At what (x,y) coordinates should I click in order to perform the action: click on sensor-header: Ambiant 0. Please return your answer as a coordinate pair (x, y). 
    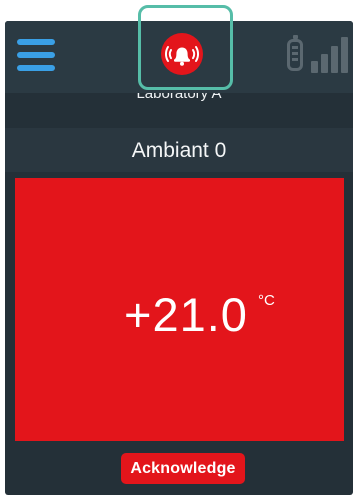
    Looking at the image, I should click on (179, 150).